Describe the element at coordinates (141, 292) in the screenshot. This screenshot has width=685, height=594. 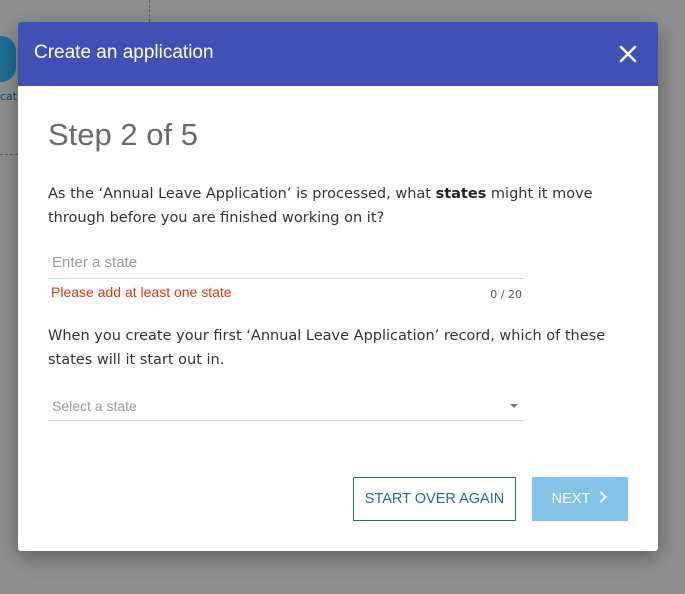
I see `state-input-error: Please add at least one state` at that location.